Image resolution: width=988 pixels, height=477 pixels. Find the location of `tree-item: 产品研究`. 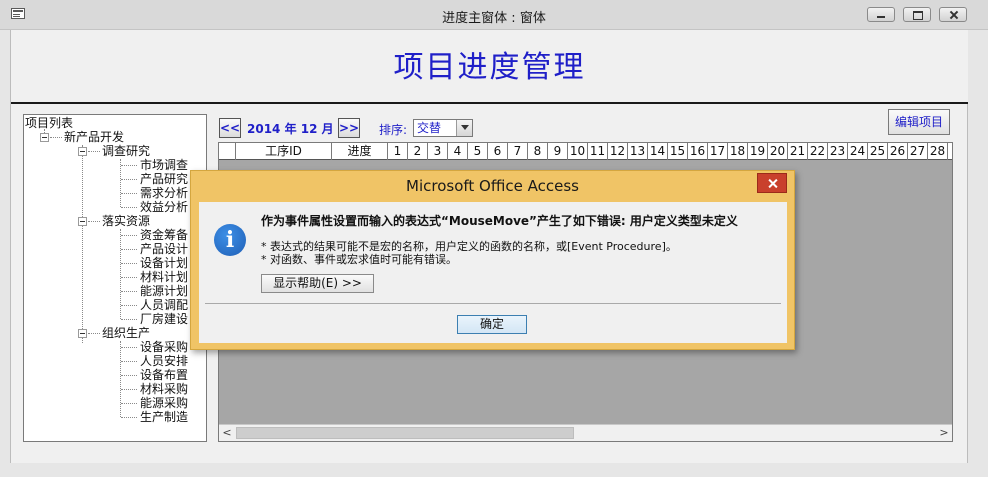

tree-item: 产品研究 is located at coordinates (164, 179).